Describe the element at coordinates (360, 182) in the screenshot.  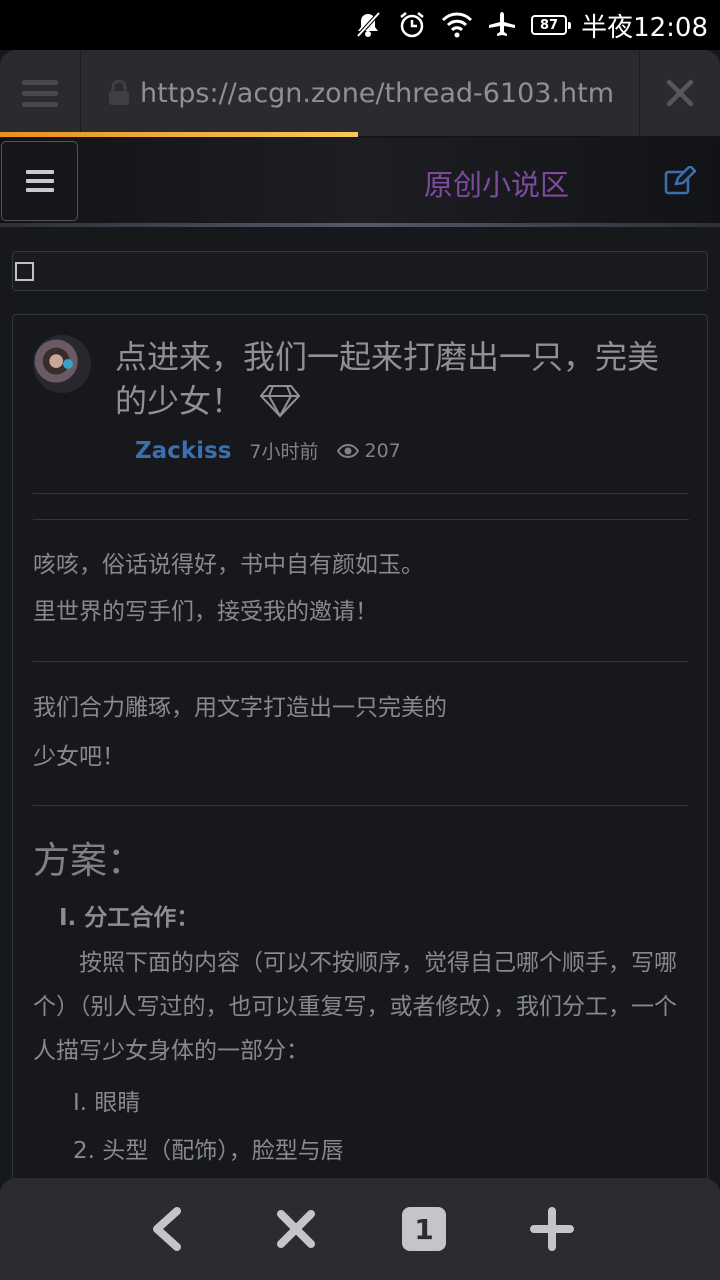
I see `site-header: 原创小说区` at that location.